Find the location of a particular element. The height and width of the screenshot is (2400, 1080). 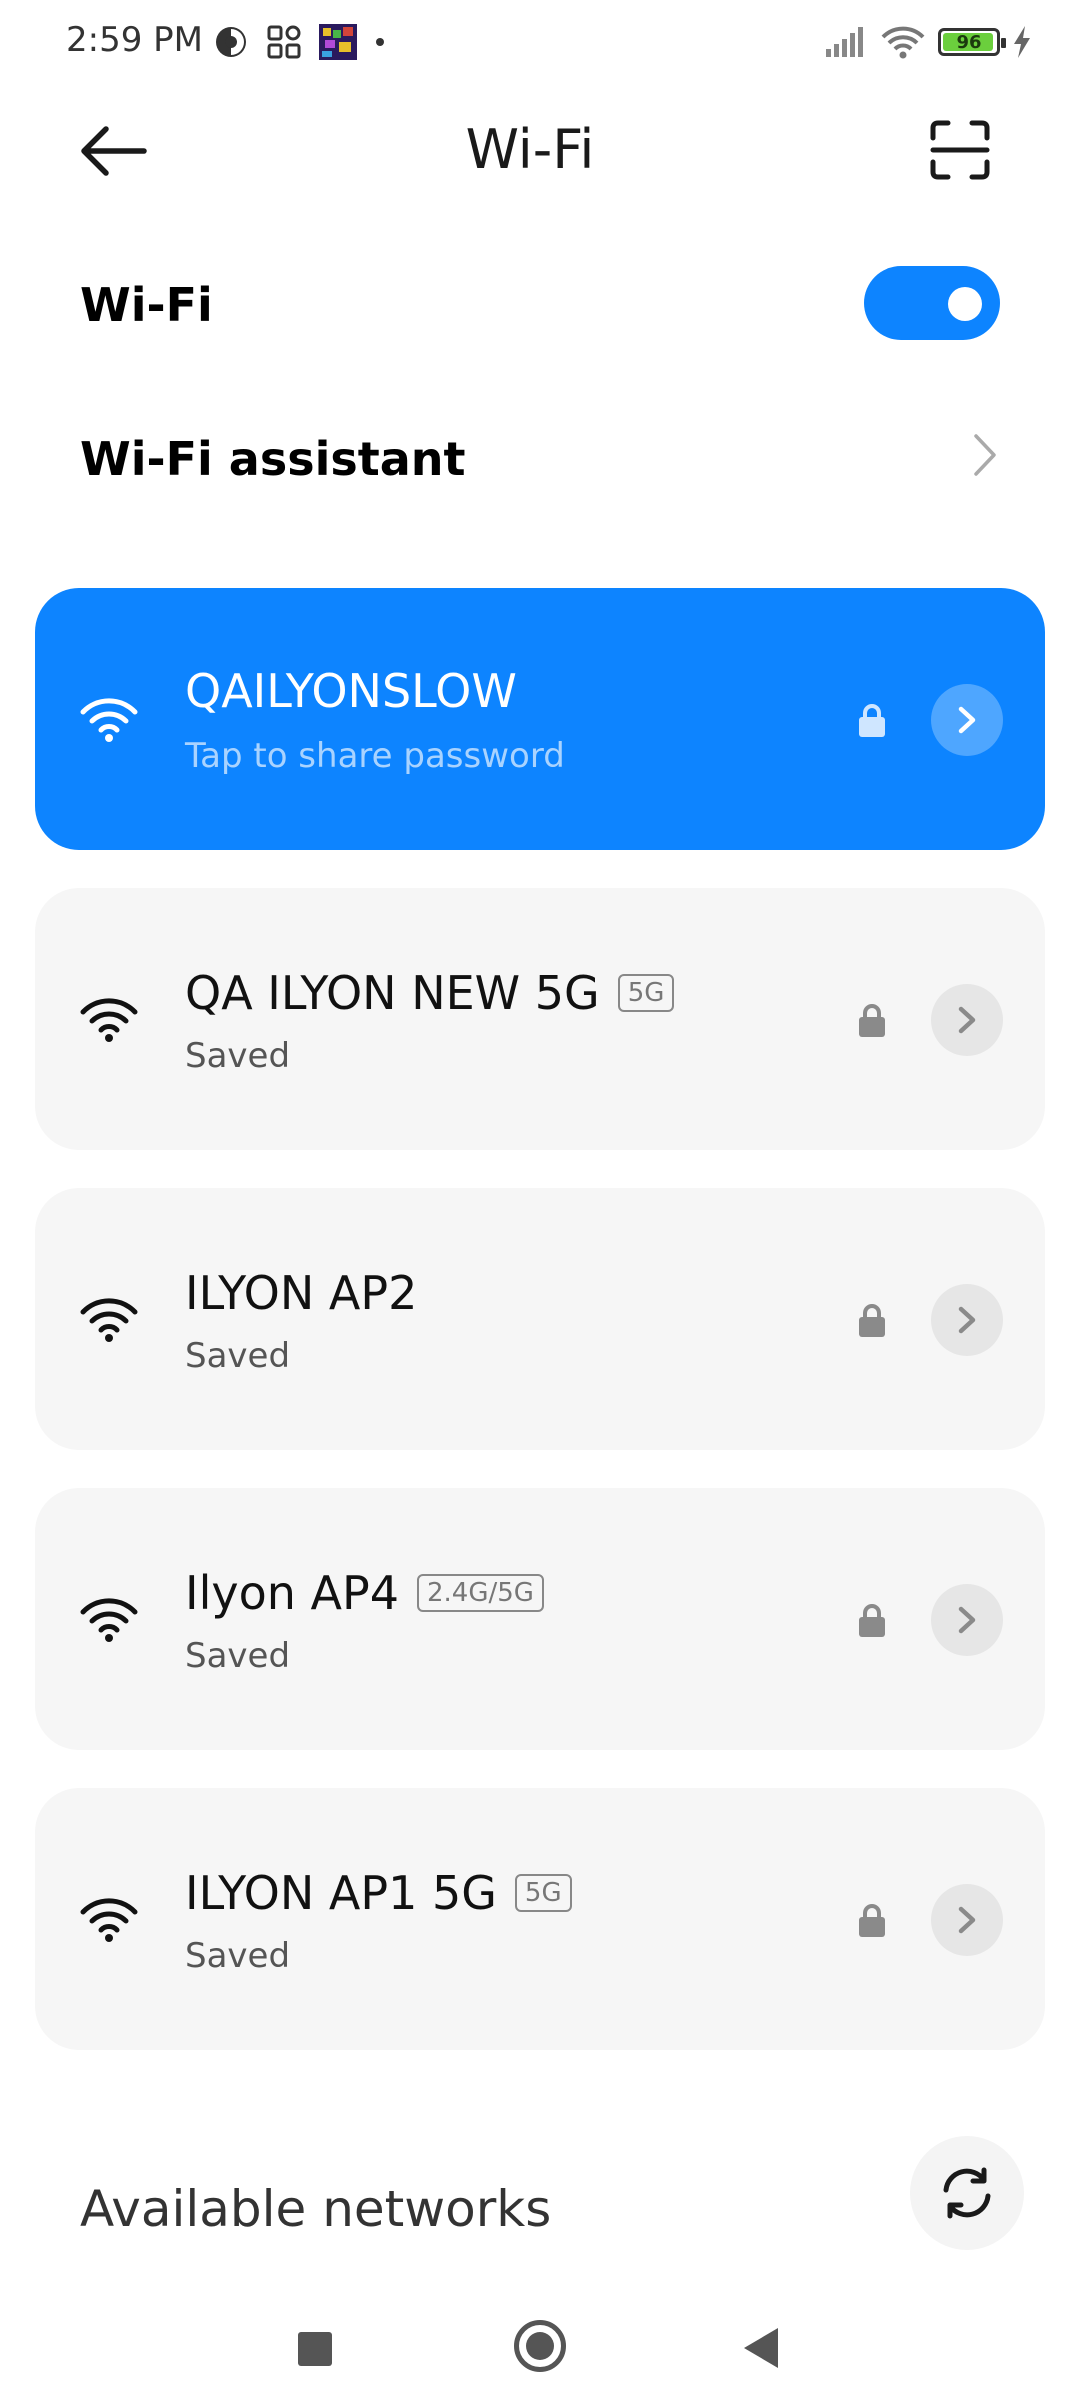

nav-back-button is located at coordinates (761, 2348).